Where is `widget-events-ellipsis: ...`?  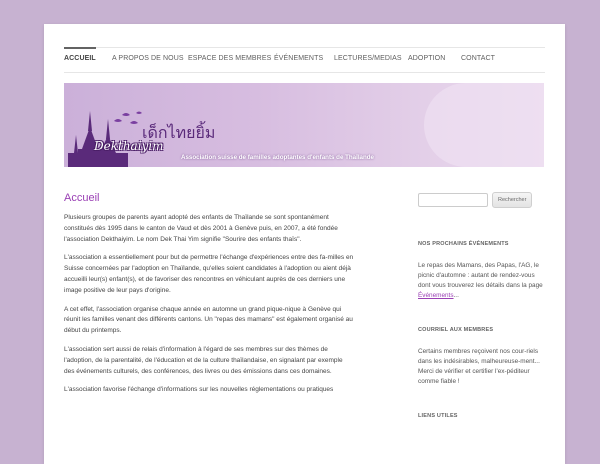
widget-events-ellipsis: ... is located at coordinates (456, 295).